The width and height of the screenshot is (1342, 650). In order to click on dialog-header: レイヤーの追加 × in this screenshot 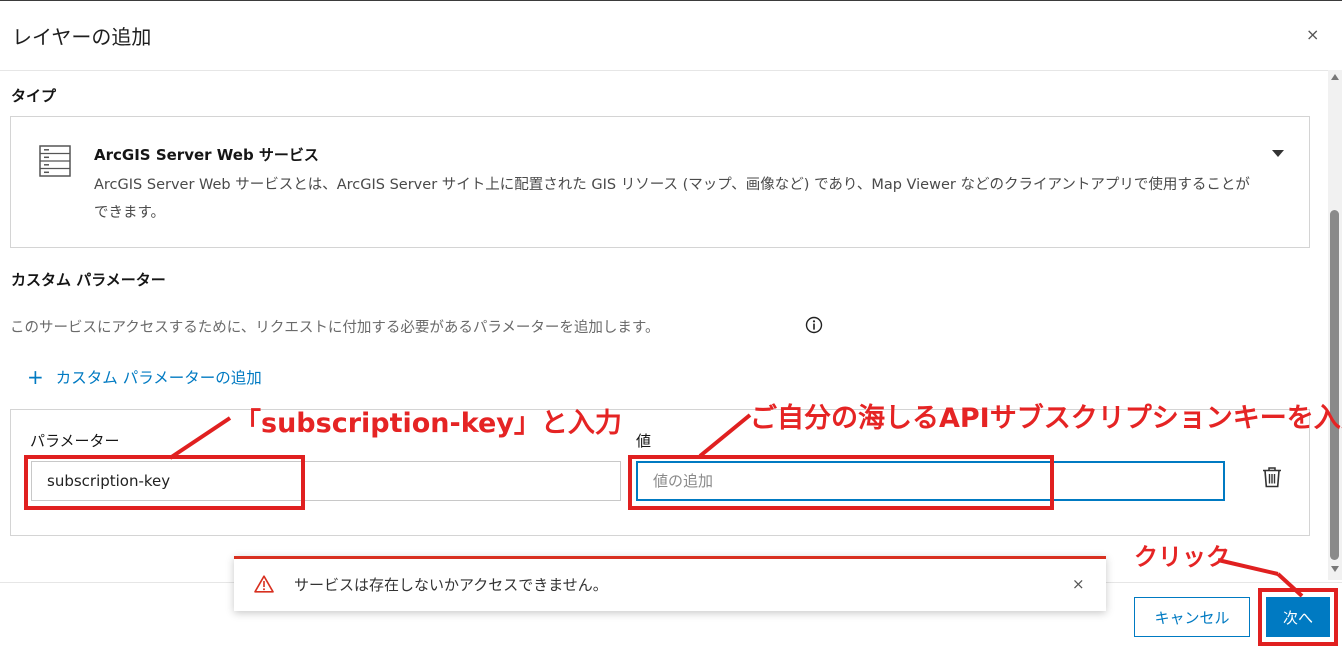, I will do `click(671, 36)`.